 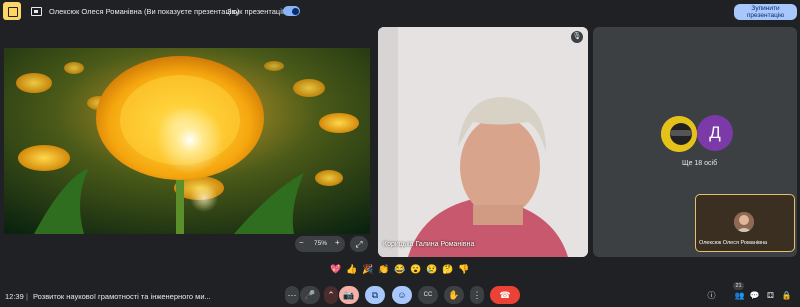 I want to click on sound-label: Звук презентації, so click(x=255, y=11).